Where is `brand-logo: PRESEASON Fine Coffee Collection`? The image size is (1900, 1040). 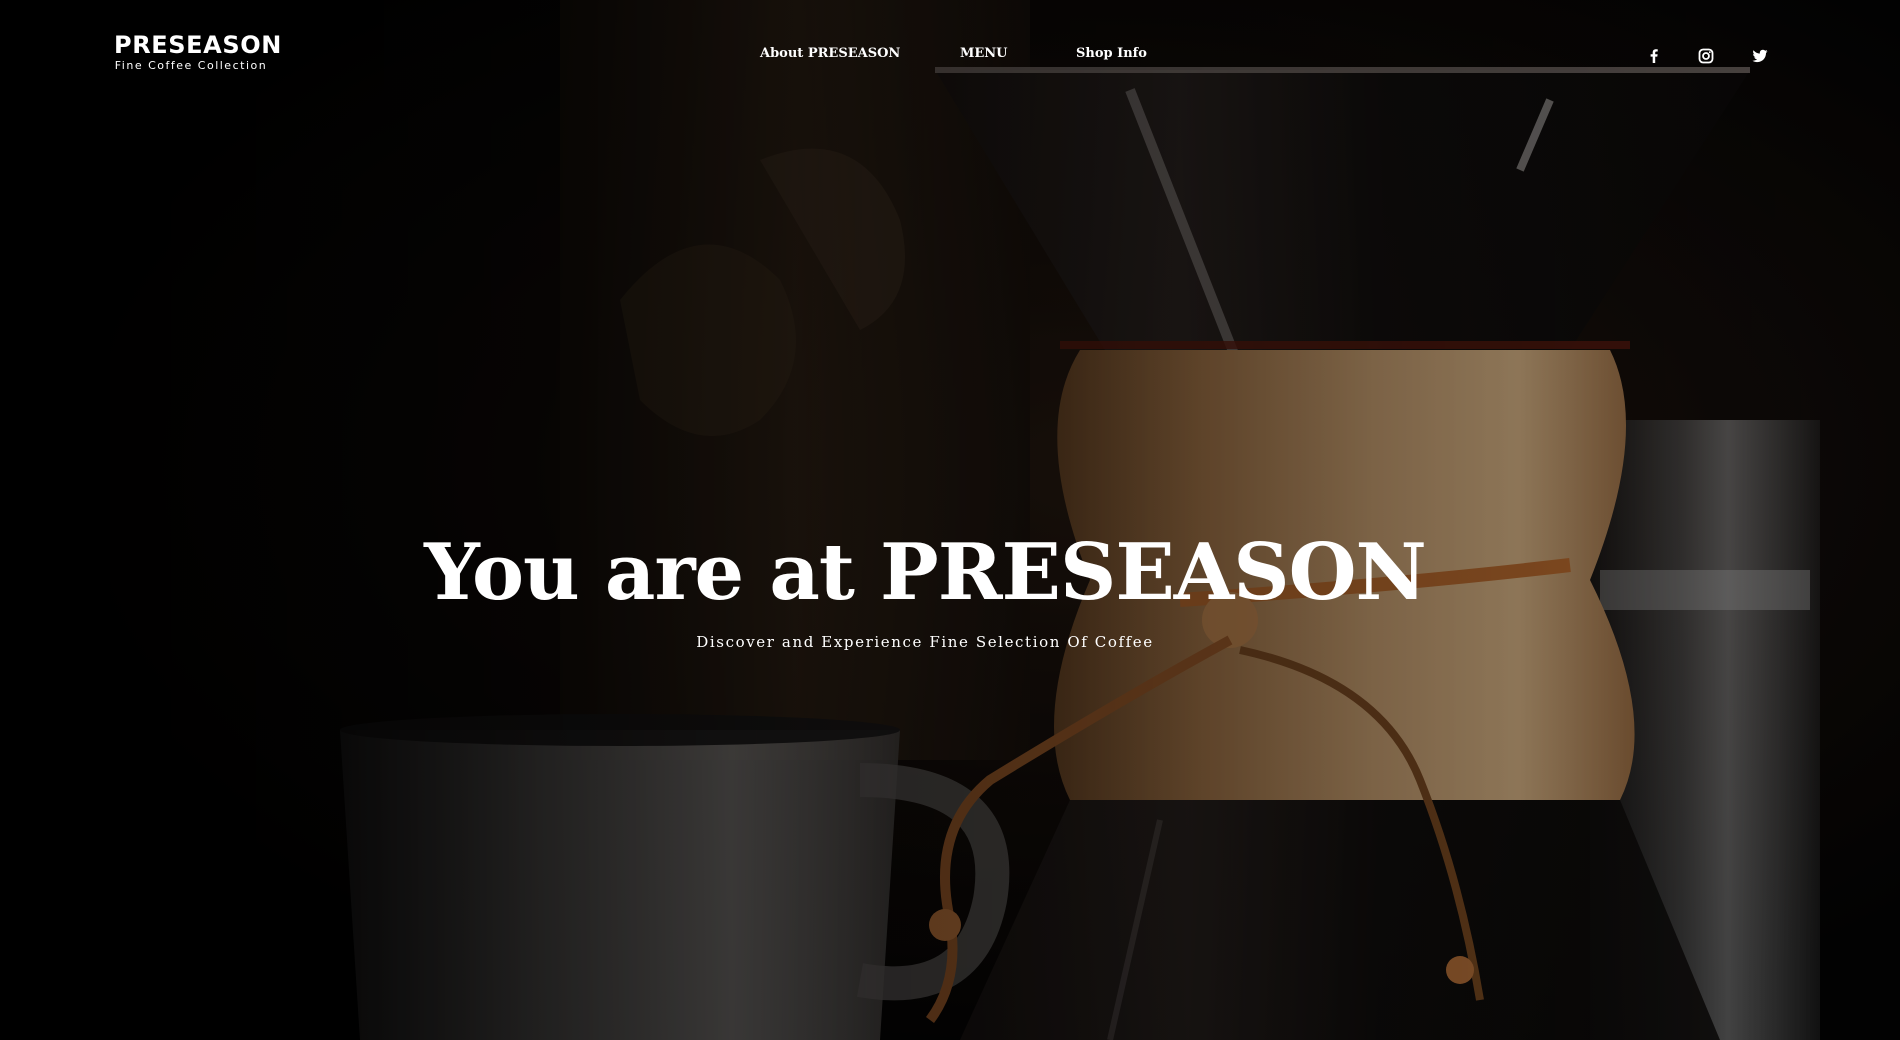
brand-logo: PRESEASON Fine Coffee Collection is located at coordinates (198, 52).